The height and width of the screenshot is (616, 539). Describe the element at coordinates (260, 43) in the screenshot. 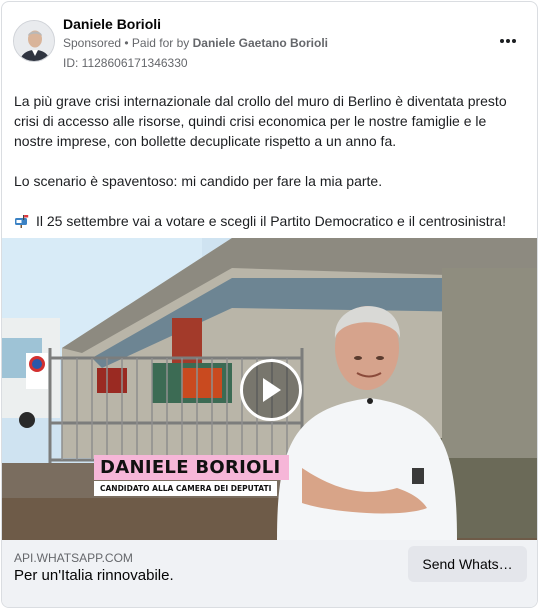

I see `payer-name: Daniele Gaetano Borioli` at that location.